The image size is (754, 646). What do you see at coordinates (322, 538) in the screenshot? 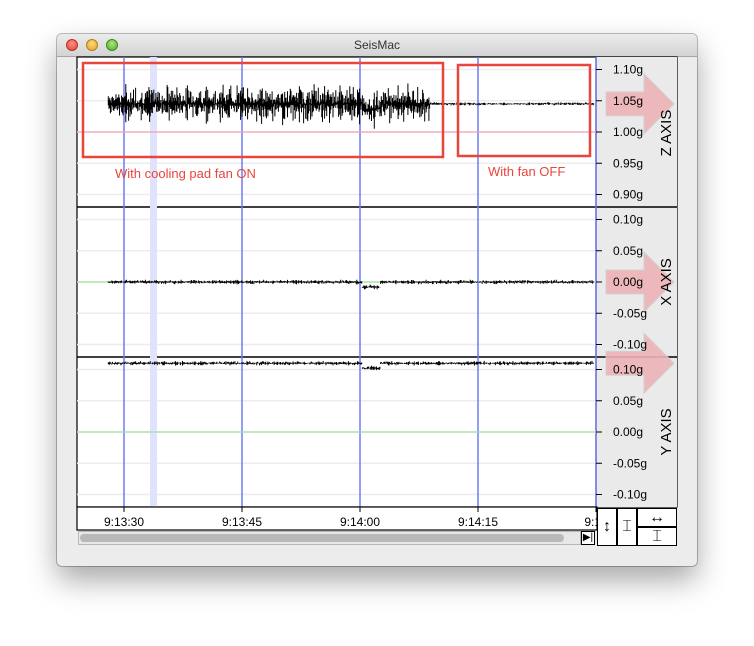
I see `scrollbar-thumb` at bounding box center [322, 538].